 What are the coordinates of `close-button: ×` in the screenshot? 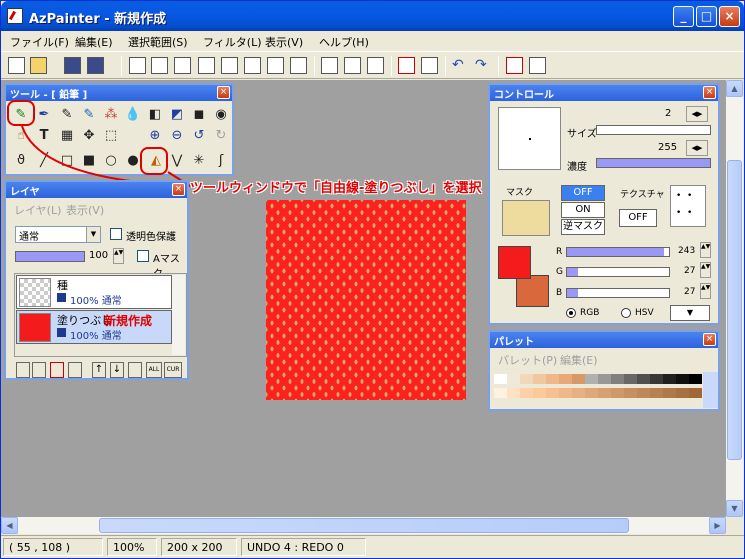 It's located at (729, 16).